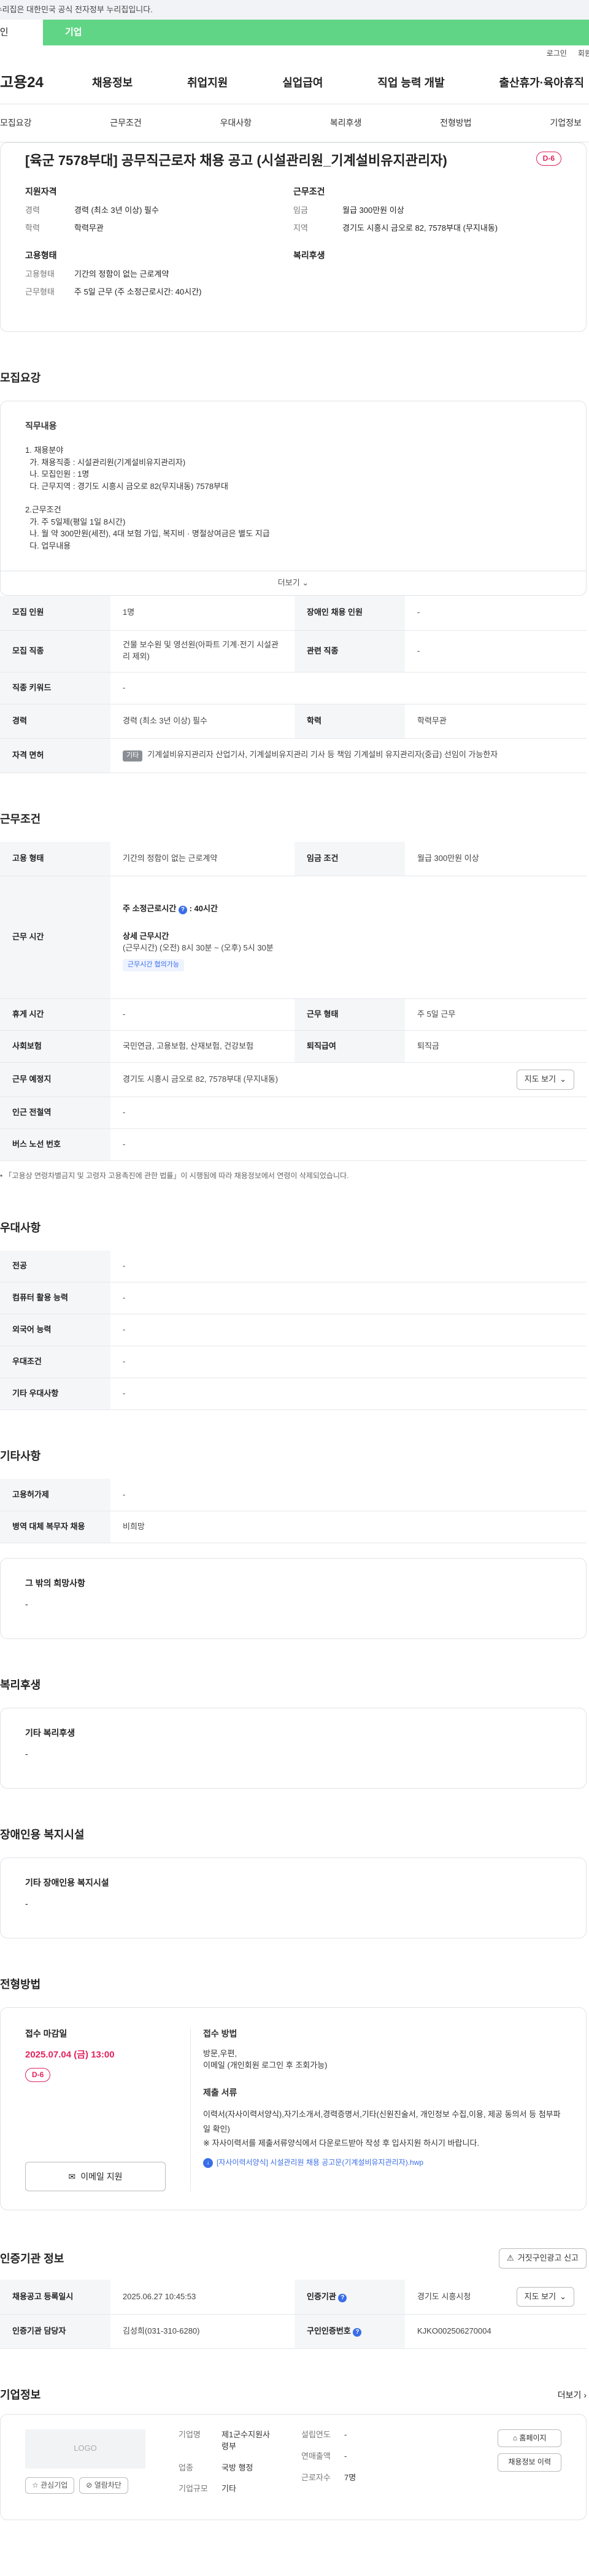 Image resolution: width=589 pixels, height=2576 pixels. I want to click on cert-map-button: 지도 보기 ⌄, so click(545, 2296).